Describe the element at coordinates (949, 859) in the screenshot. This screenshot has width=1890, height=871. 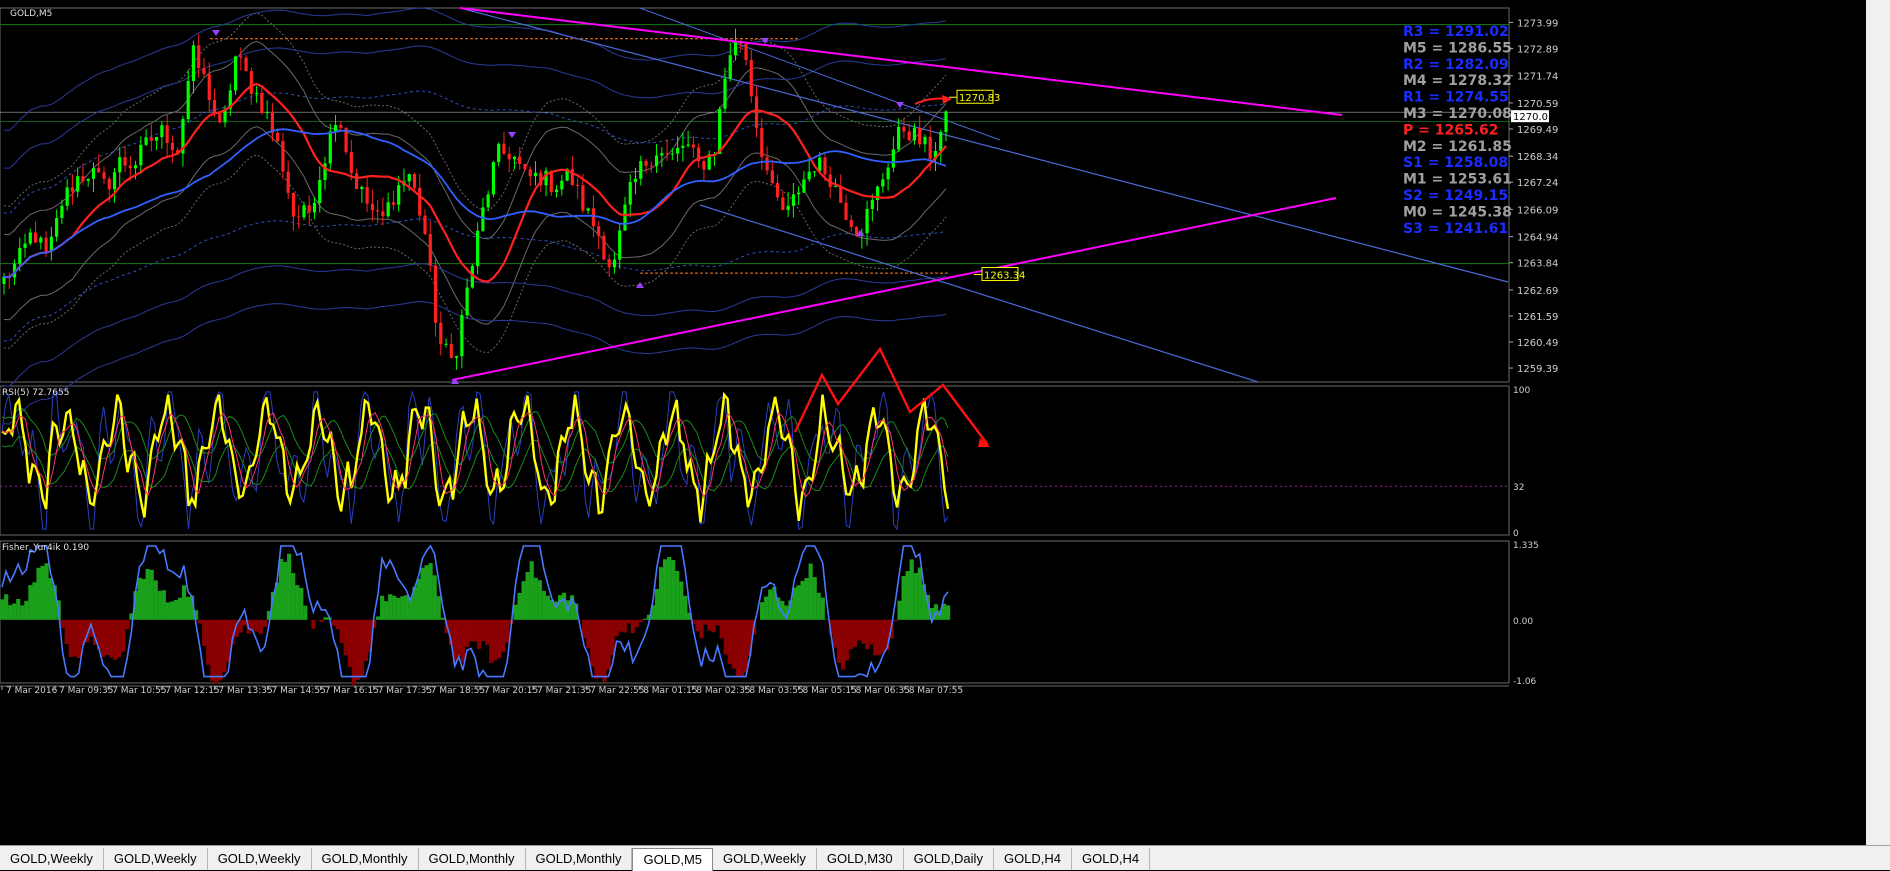
I see `chart-tab: GOLD,Daily` at that location.